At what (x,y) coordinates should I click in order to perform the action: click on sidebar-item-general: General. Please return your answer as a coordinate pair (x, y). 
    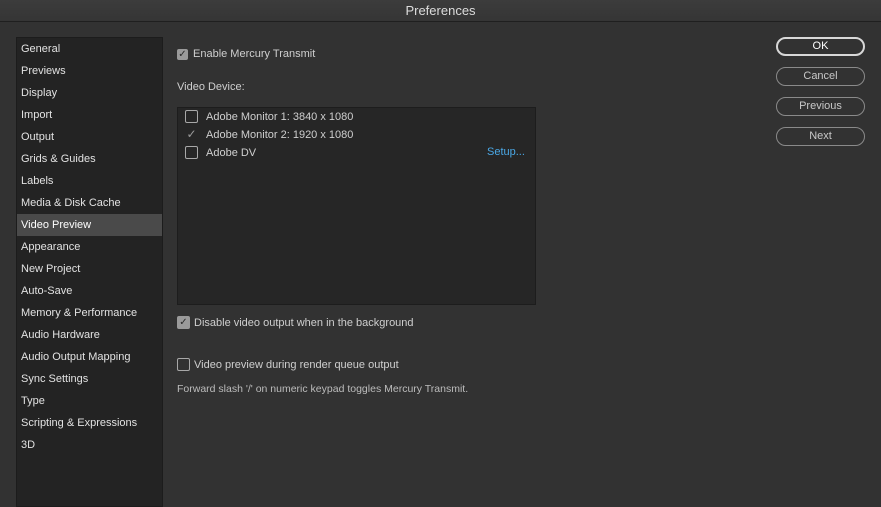
    Looking at the image, I should click on (89, 49).